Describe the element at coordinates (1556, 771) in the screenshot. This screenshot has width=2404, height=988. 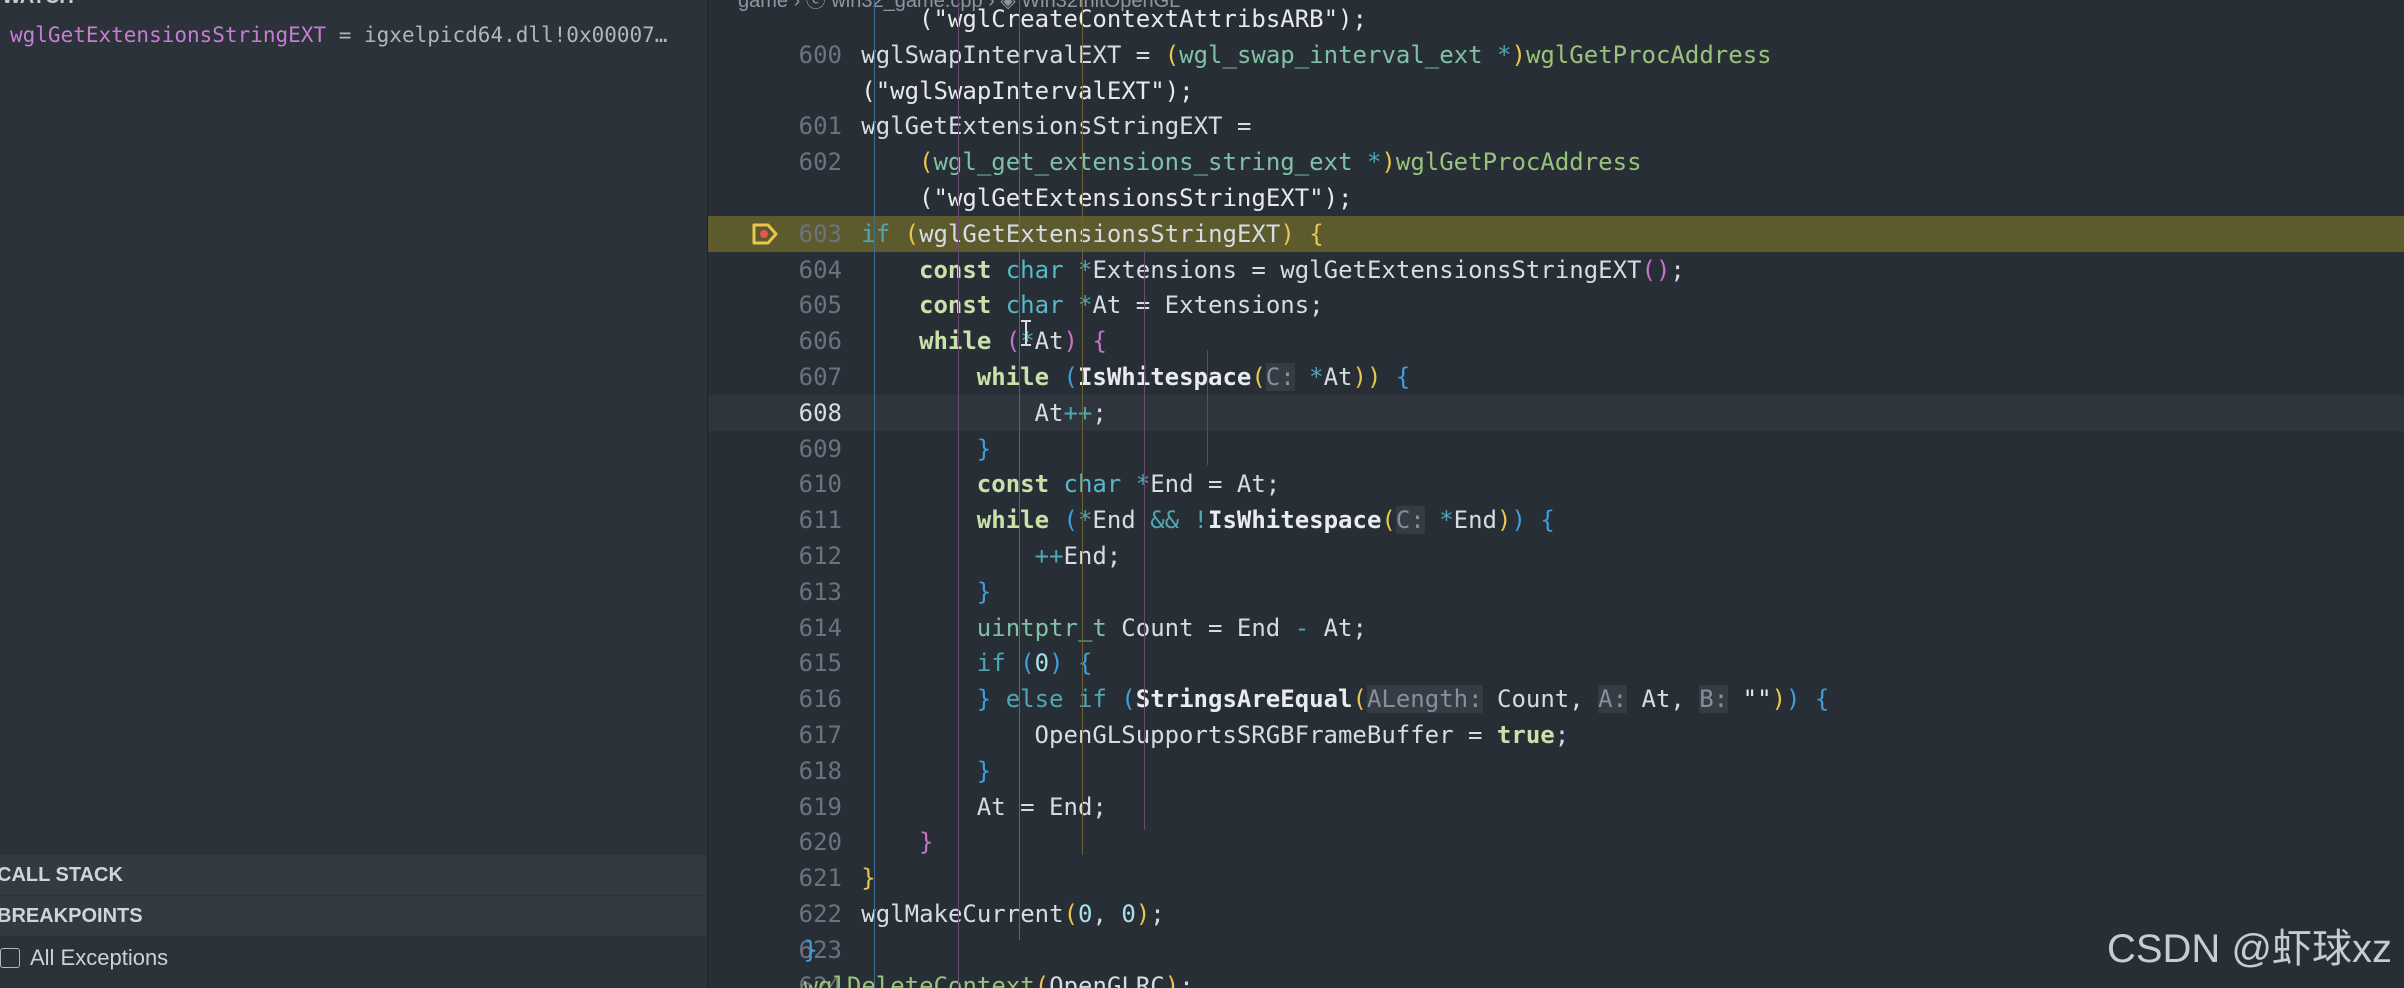
I see `code-line: 618}` at that location.